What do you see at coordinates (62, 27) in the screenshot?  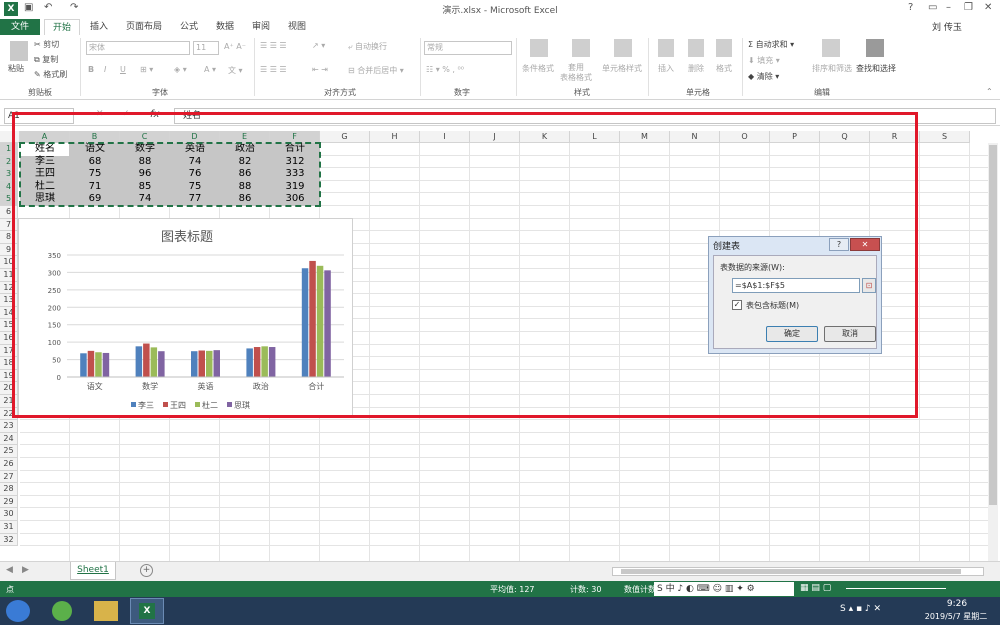 I see `tab-home: 开始` at bounding box center [62, 27].